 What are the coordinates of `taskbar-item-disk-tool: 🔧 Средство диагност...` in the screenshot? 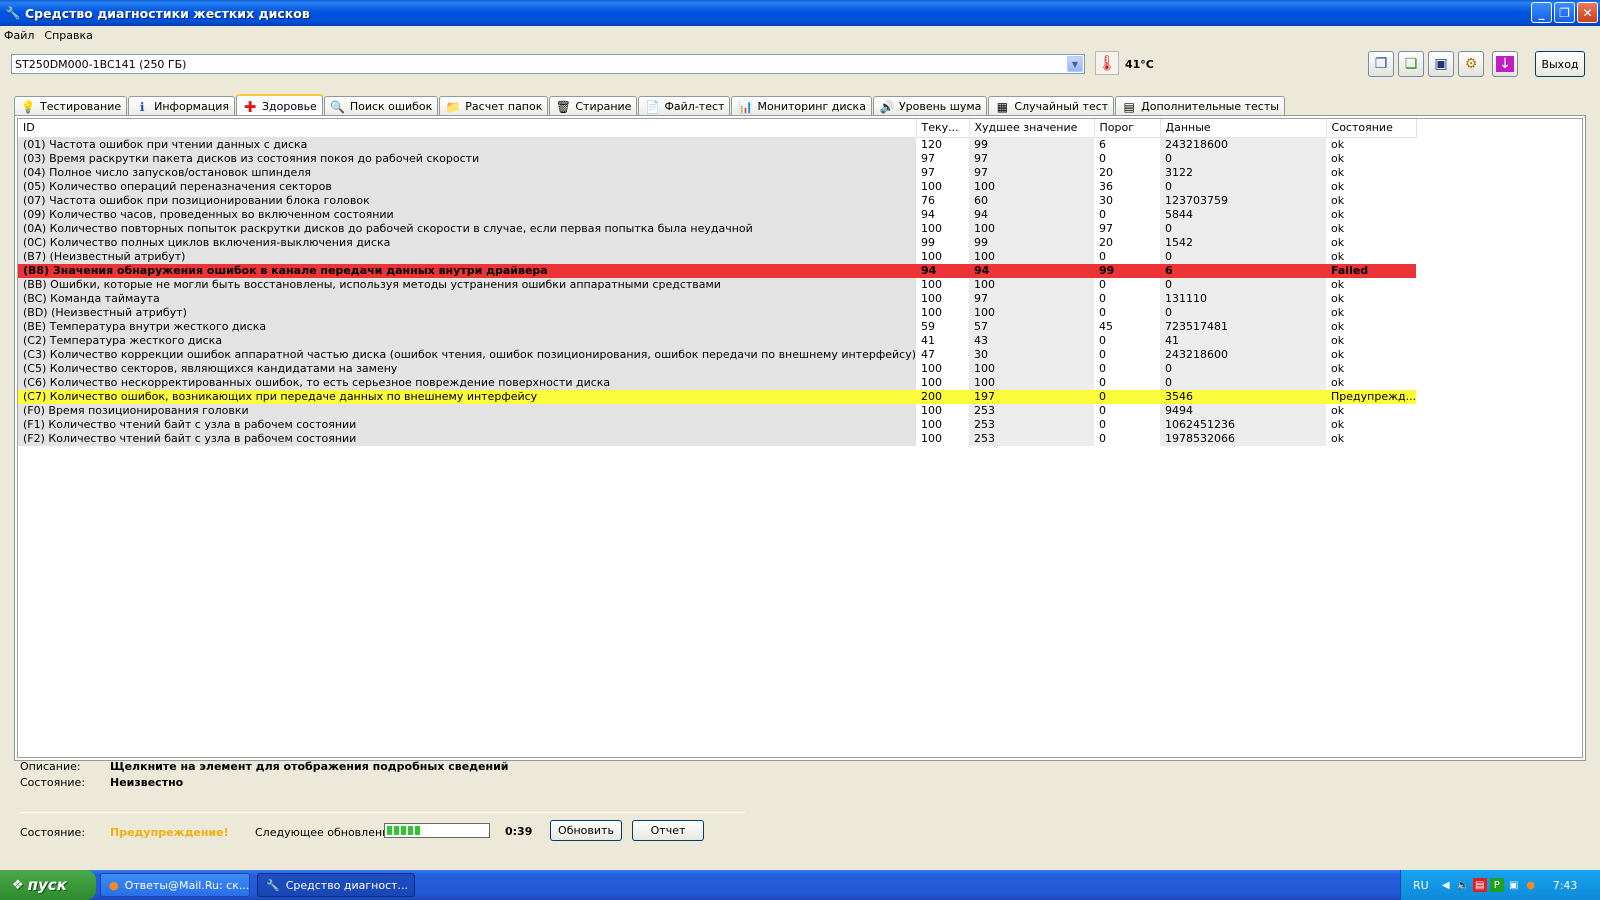 It's located at (336, 885).